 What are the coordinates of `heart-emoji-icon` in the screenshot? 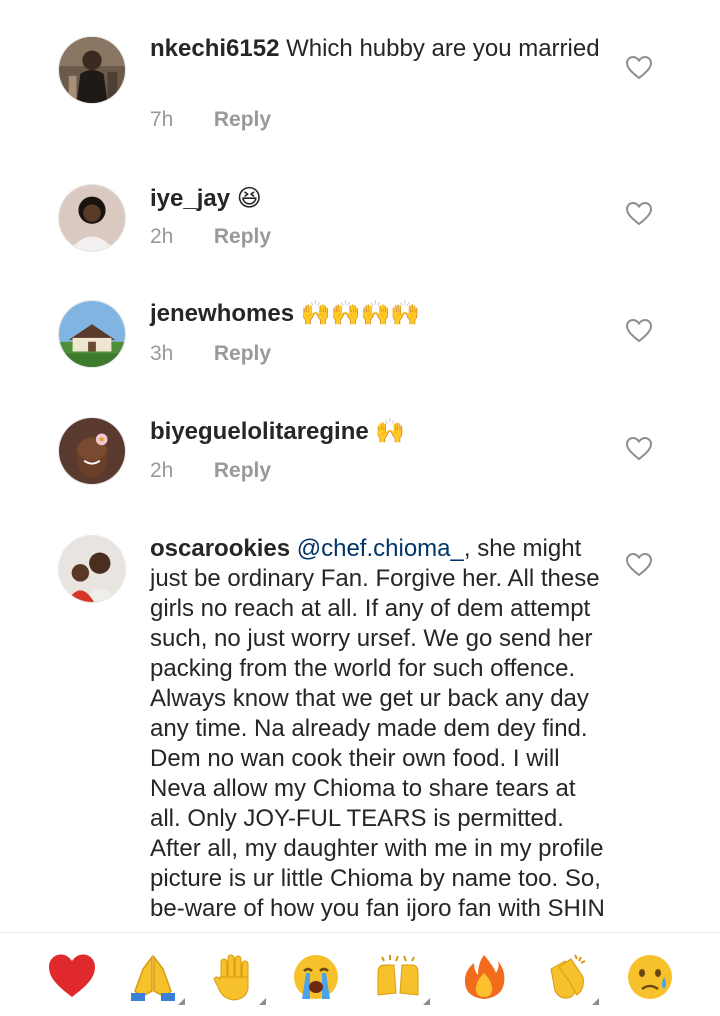 It's located at (72, 977).